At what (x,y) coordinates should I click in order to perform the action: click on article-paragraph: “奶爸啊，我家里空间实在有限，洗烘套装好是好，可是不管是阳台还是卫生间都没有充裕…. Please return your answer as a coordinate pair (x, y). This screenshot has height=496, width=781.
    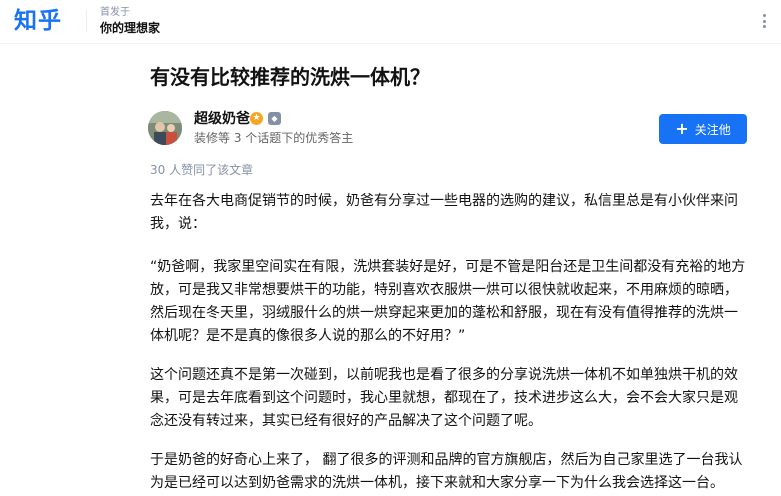
    Looking at the image, I should click on (448, 301).